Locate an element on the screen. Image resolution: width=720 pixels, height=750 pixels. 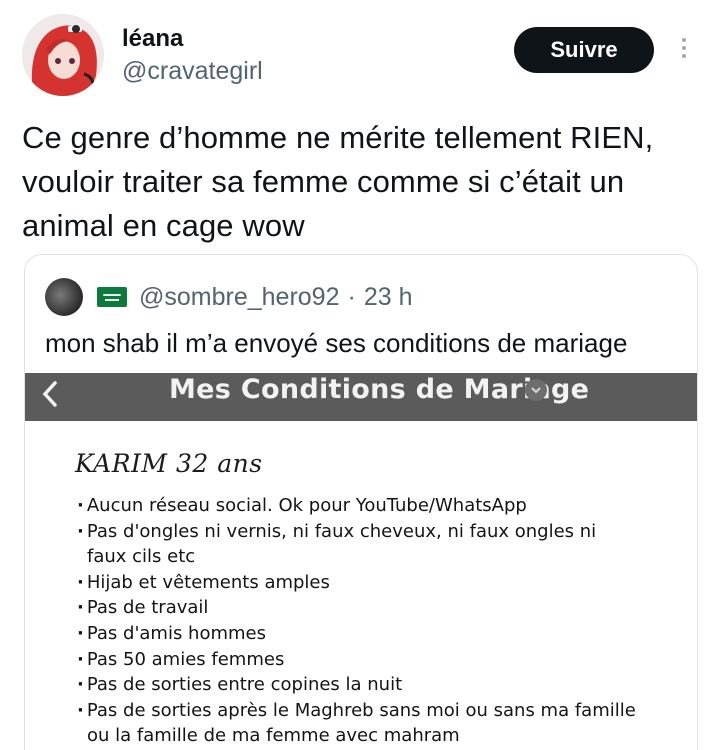
quoted-author-avatar is located at coordinates (64, 297).